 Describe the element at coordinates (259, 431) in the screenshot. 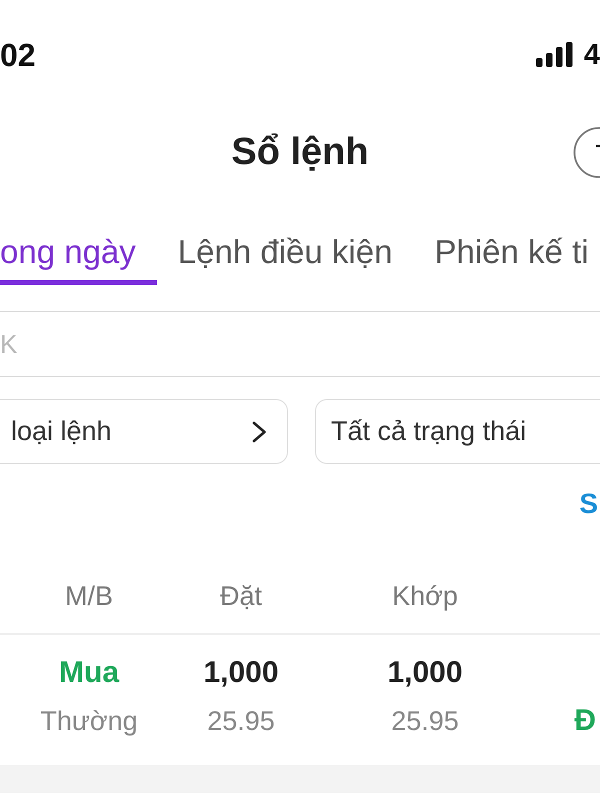

I see `chevron-right-icon` at that location.